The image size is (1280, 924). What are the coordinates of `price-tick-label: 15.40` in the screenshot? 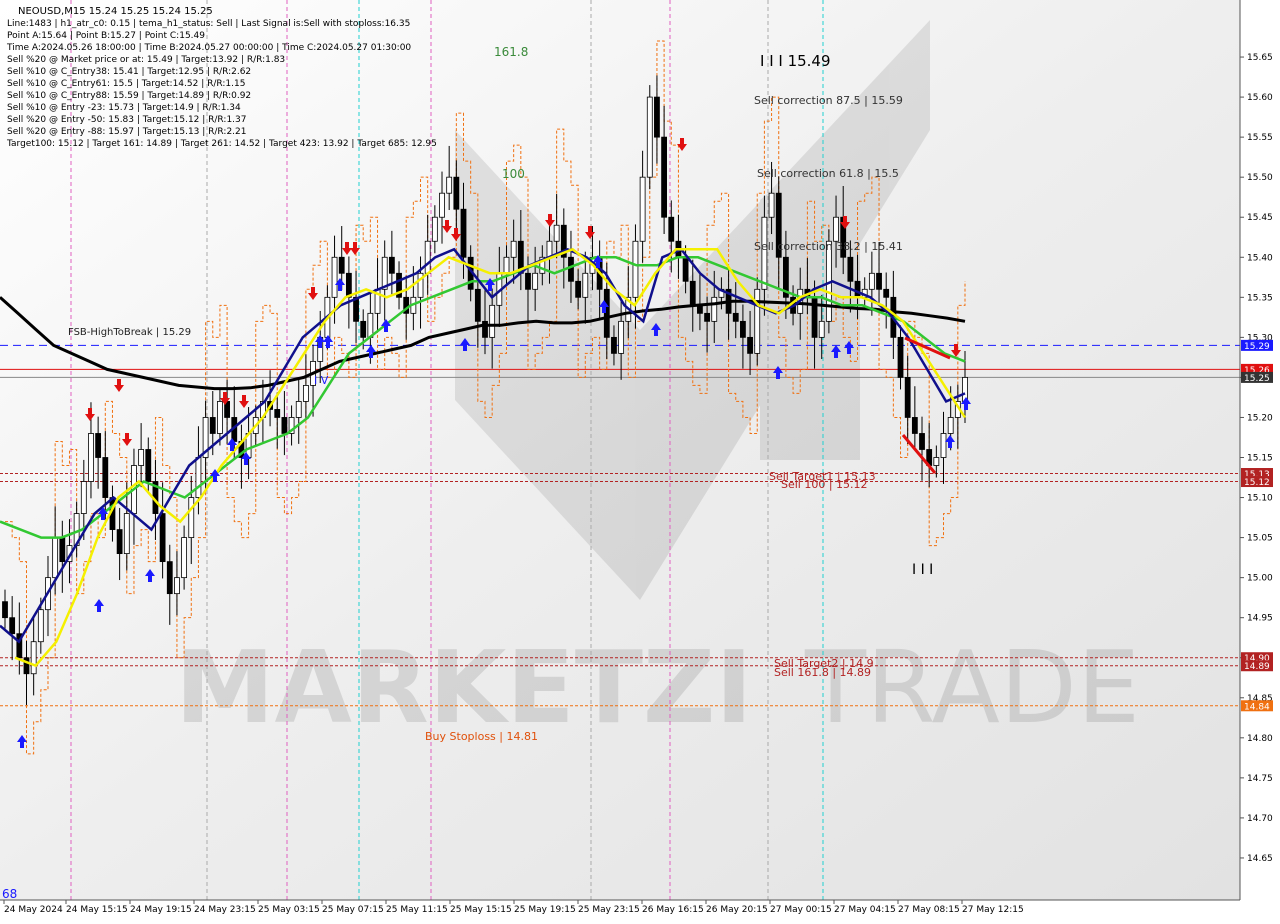 It's located at (1260, 258).